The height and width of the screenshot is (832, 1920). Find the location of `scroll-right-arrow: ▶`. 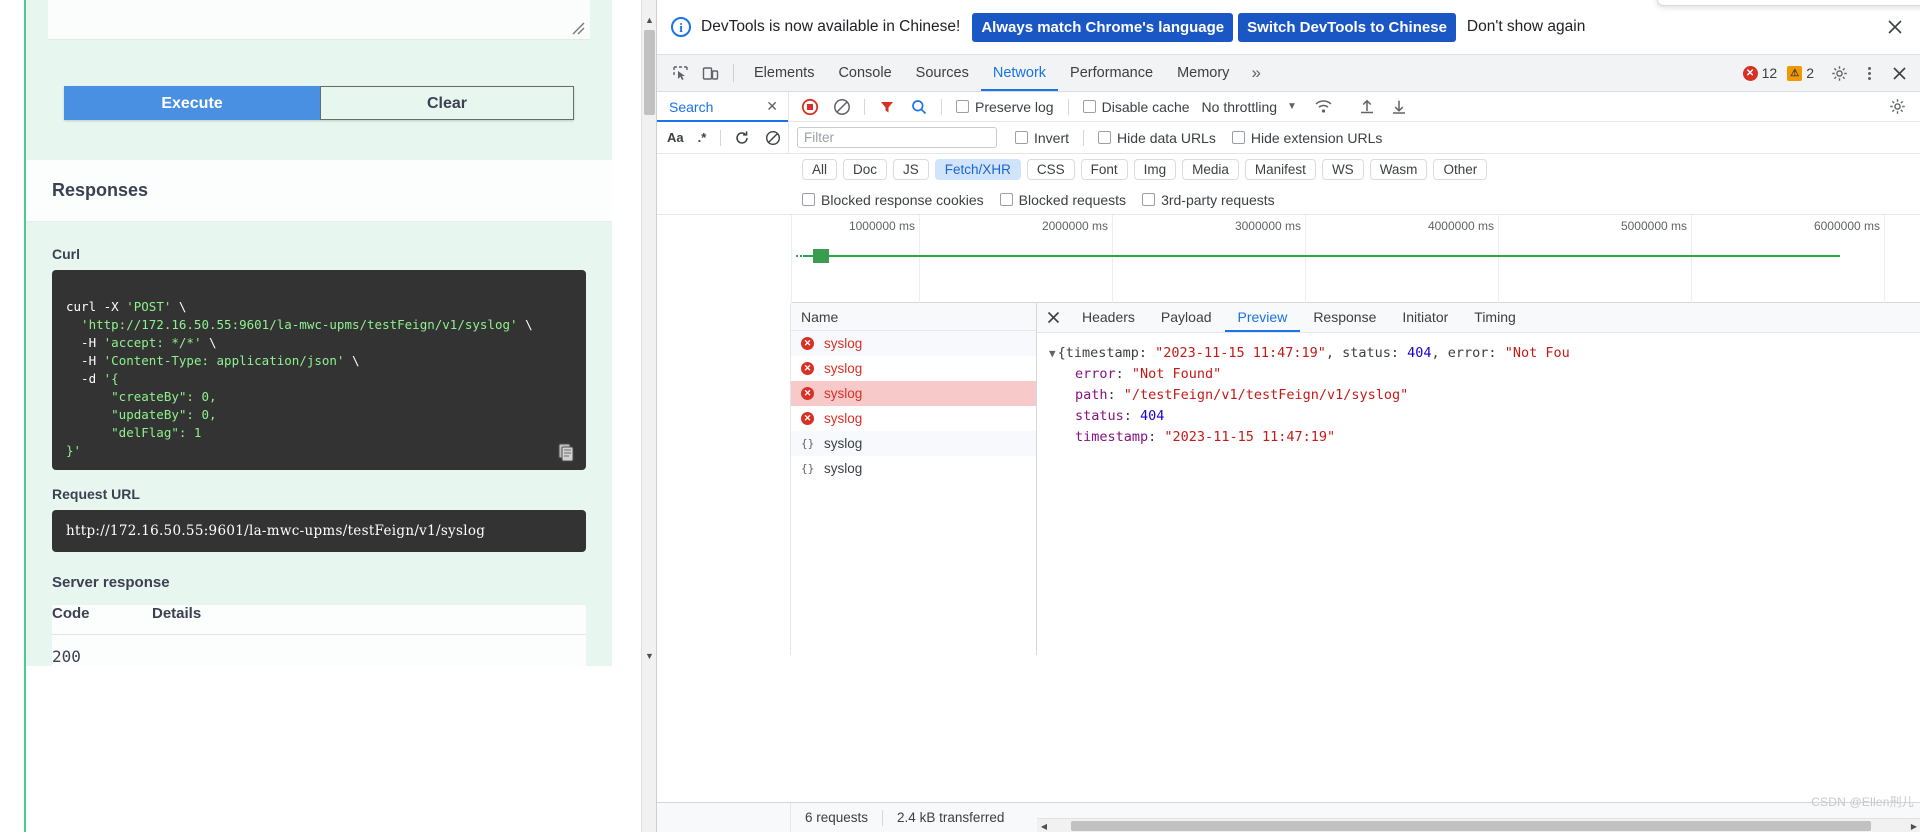

scroll-right-arrow: ▶ is located at coordinates (1913, 825).